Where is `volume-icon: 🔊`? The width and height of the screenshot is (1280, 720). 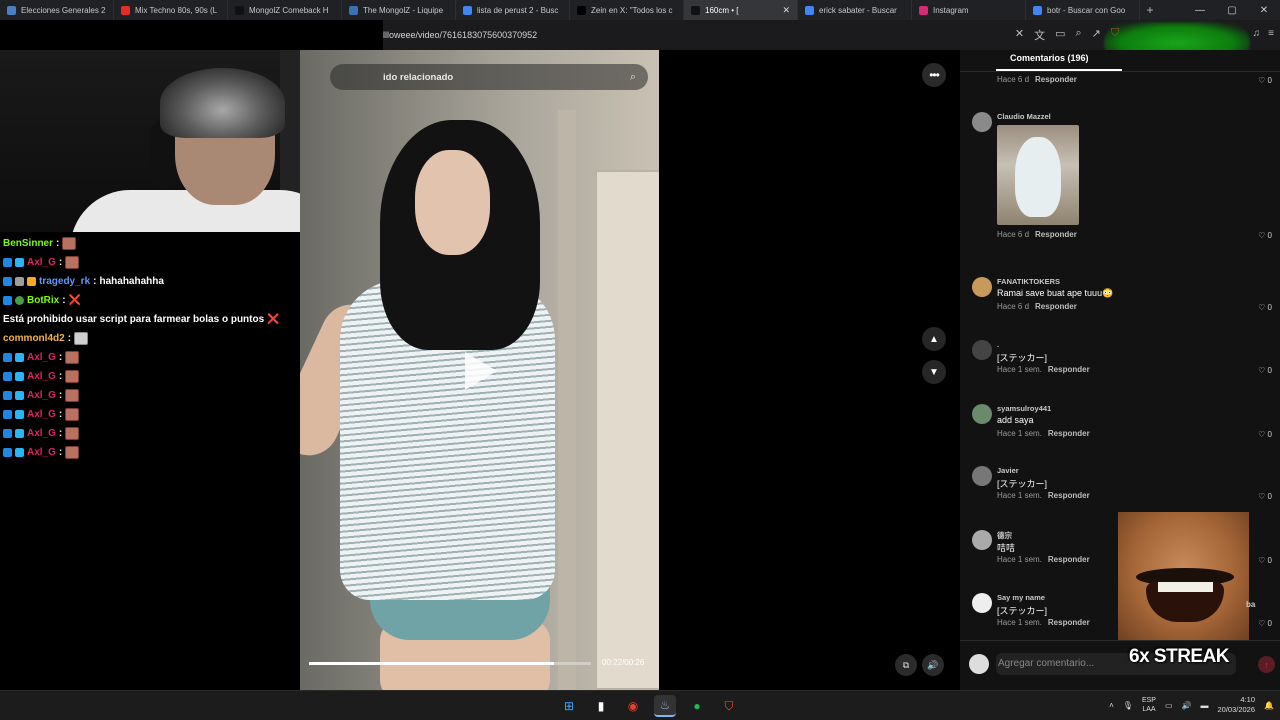
volume-icon: 🔊 is located at coordinates (1187, 705).